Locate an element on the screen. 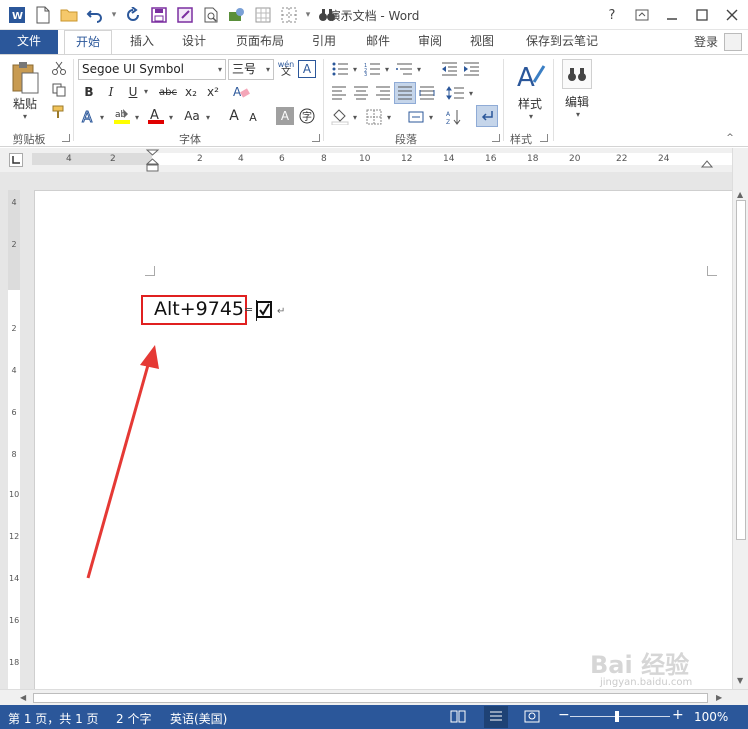  scroll-down-arrow-icon: ▼ is located at coordinates (740, 680).